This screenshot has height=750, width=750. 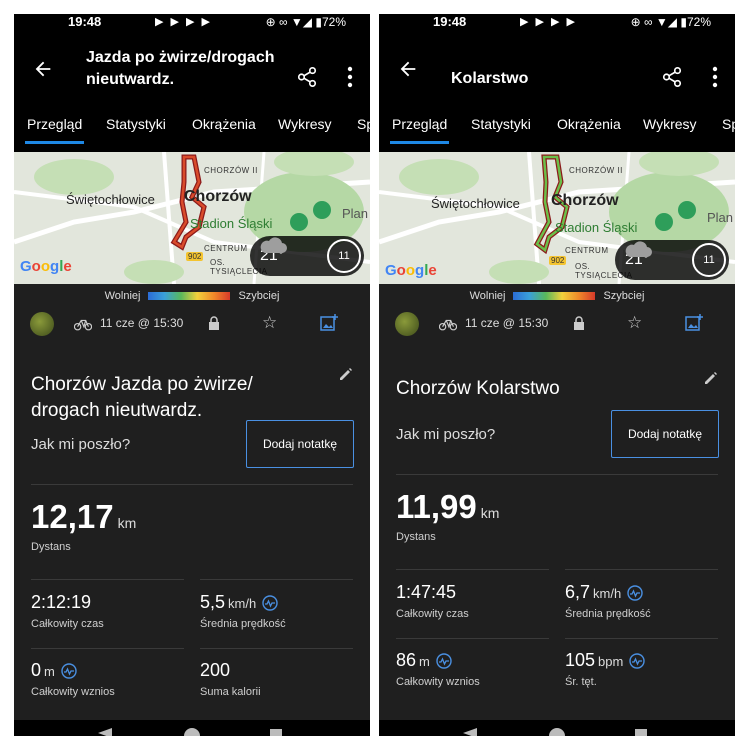 I want to click on distance-label: Dystans, so click(x=51, y=547).